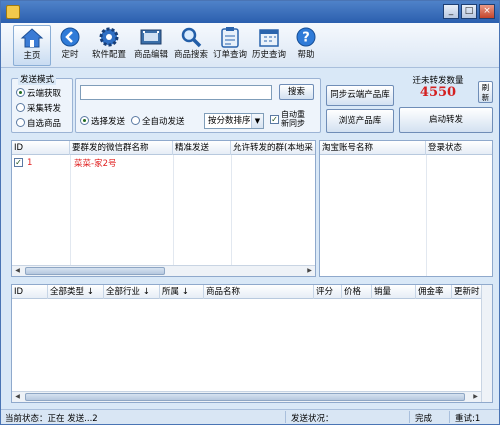 The image size is (500, 425). I want to click on column-header: 所属 ↓, so click(182, 292).